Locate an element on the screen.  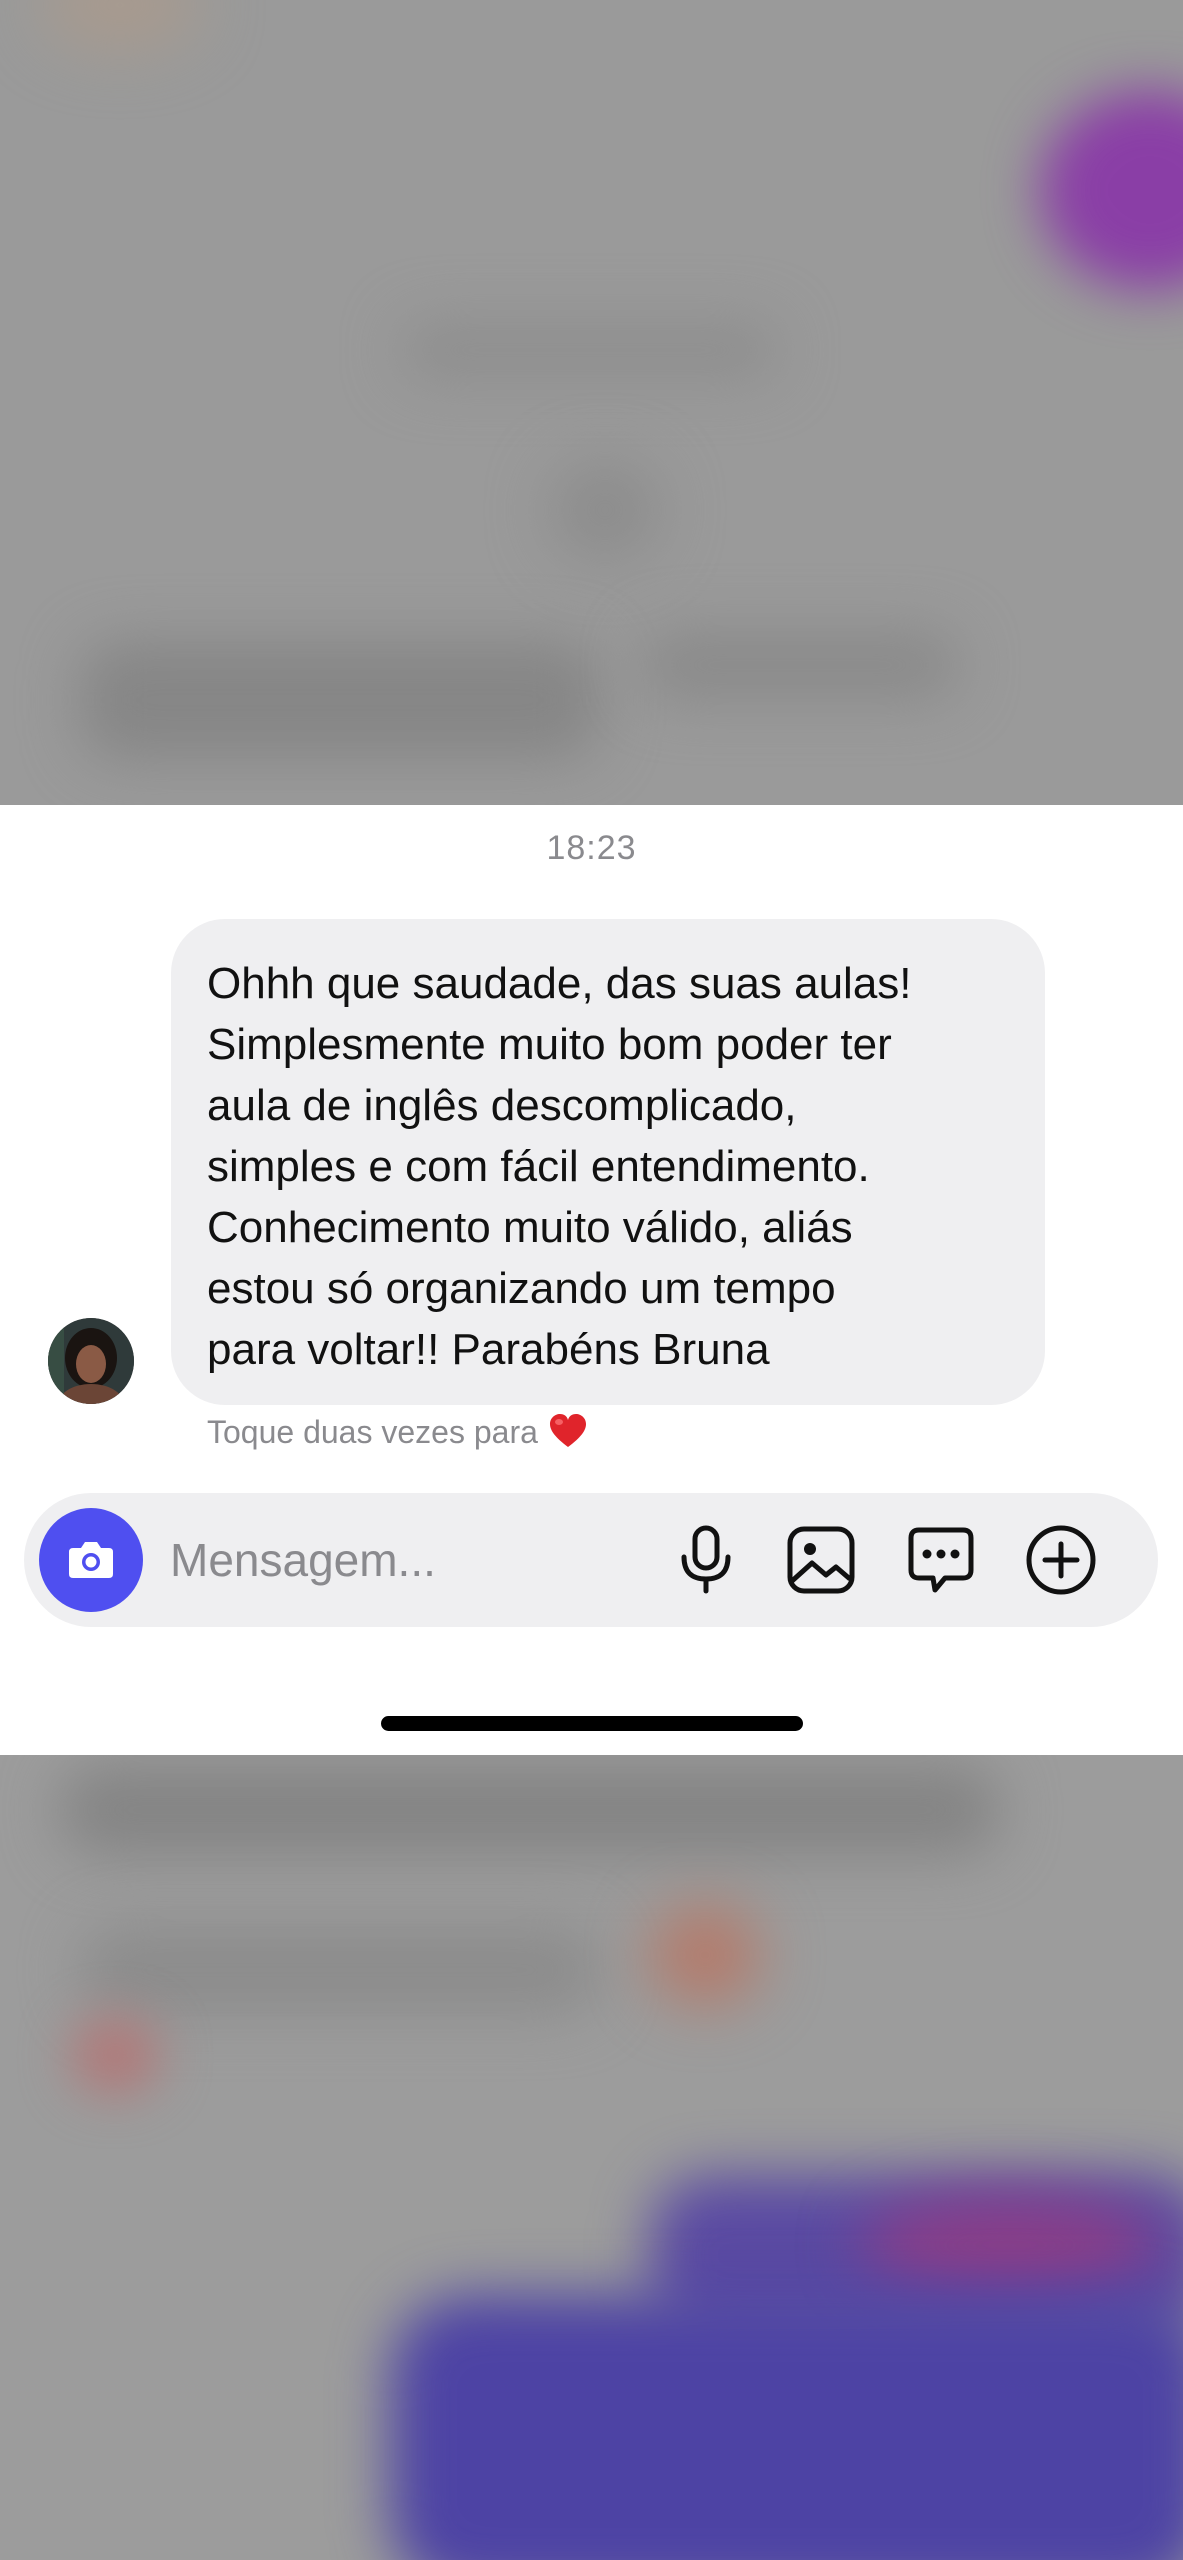
message-timestamp: 18:23 is located at coordinates (591, 848).